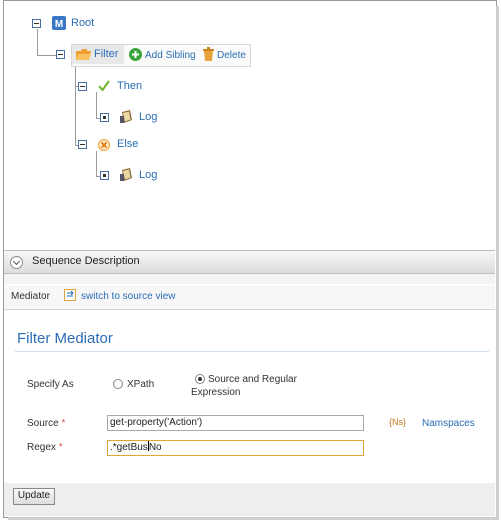  I want to click on check-icon, so click(104, 87).